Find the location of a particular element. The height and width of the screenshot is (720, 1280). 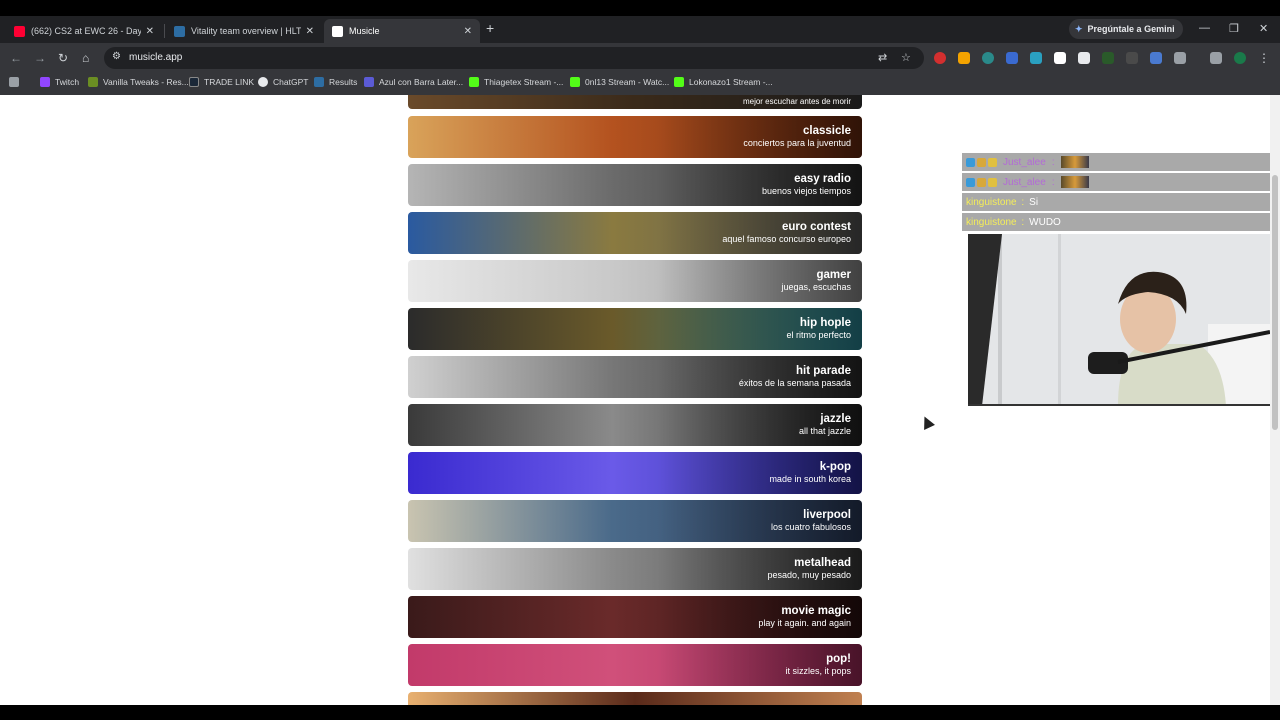

genre-text: easy radio buenos viejos tiempos is located at coordinates (806, 185).